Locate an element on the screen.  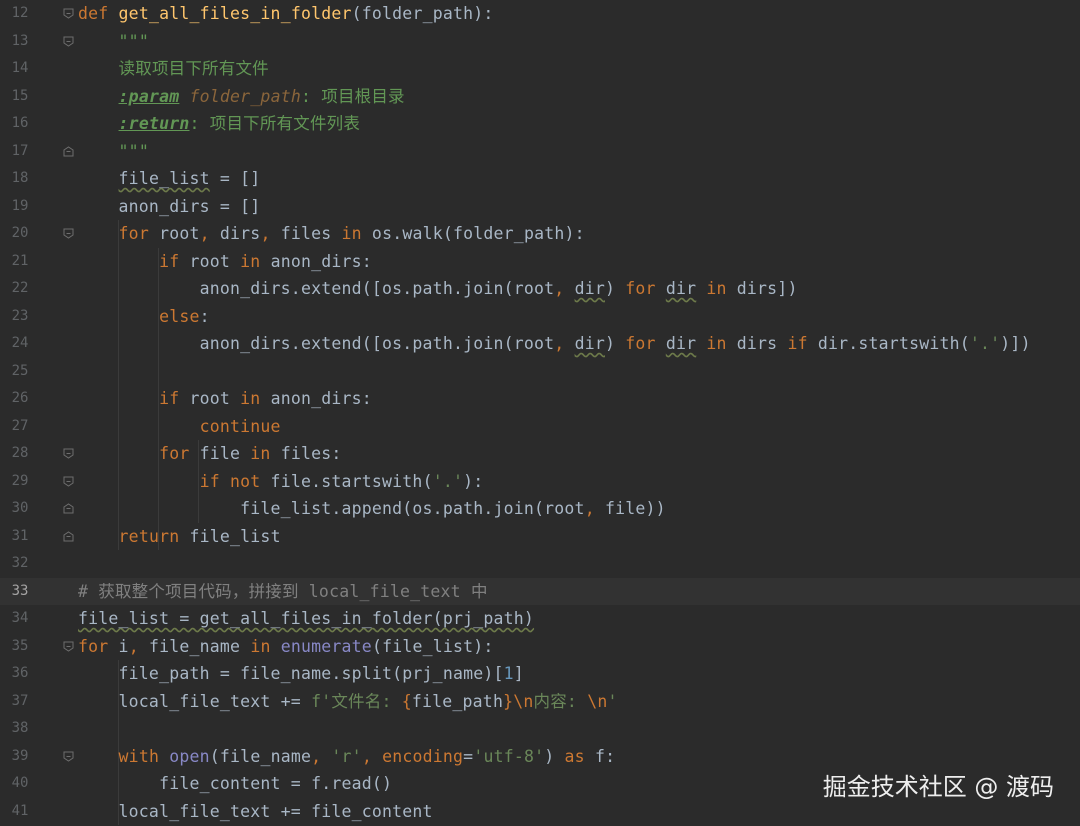
code-token: 内容: is located at coordinates (560, 701).